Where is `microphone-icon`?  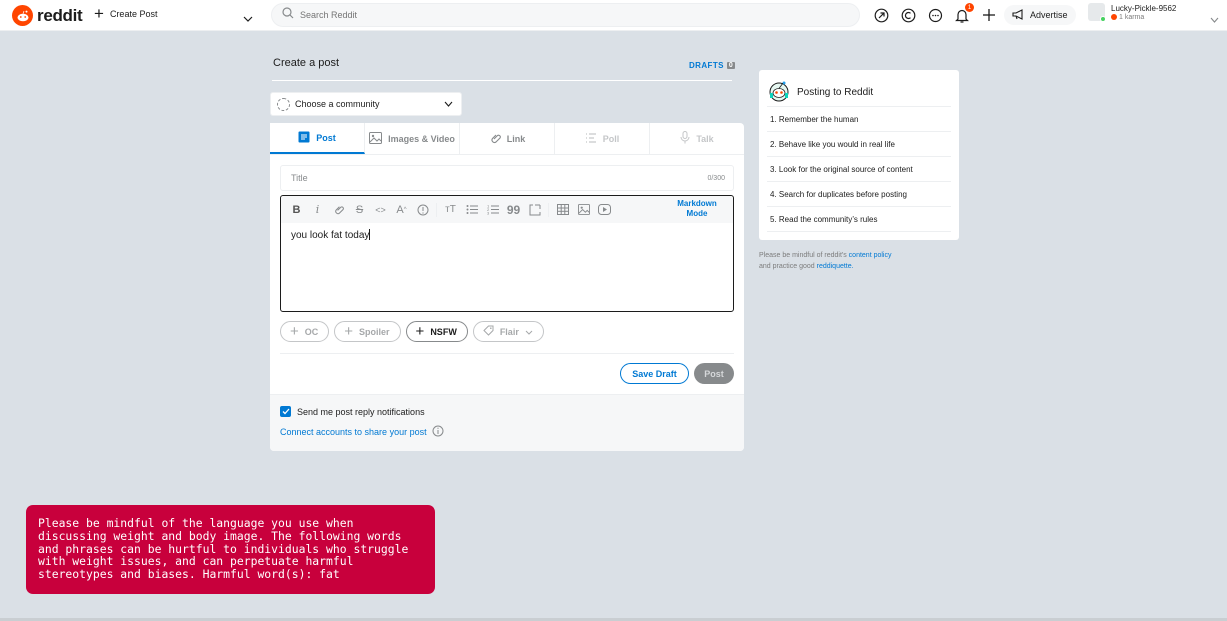
microphone-icon is located at coordinates (685, 138).